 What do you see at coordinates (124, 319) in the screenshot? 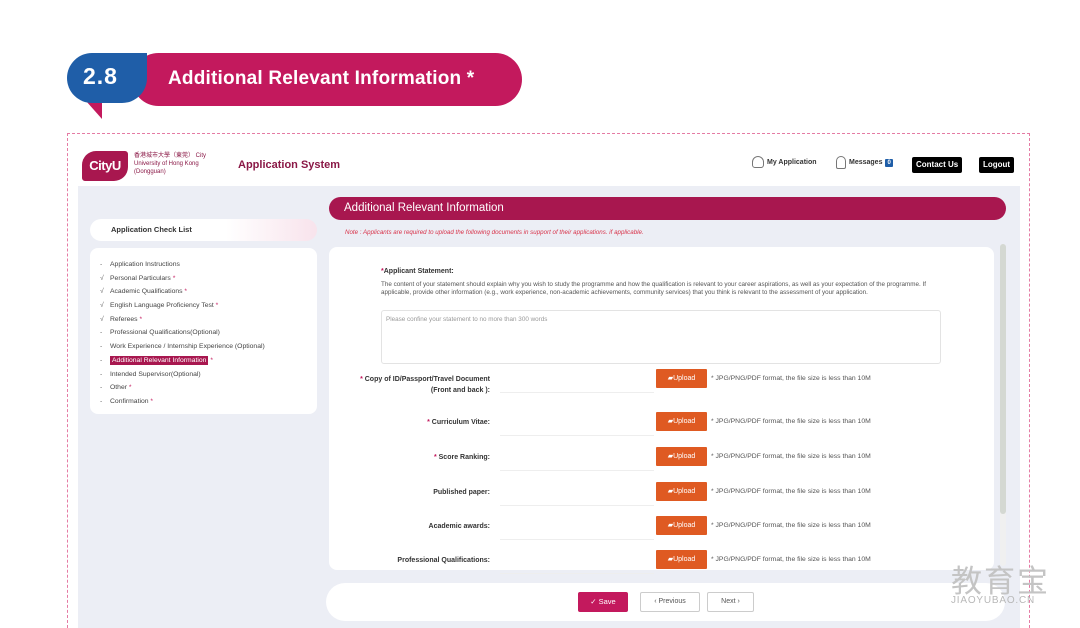
I see `checklist-item-label: Referees` at bounding box center [124, 319].